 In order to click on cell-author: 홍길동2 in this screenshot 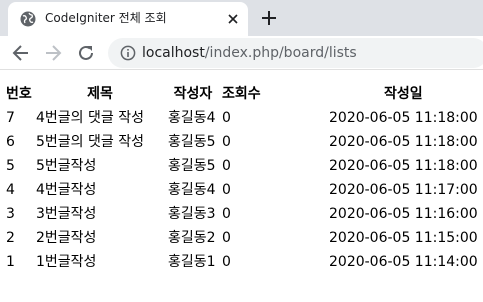, I will do `click(192, 238)`.